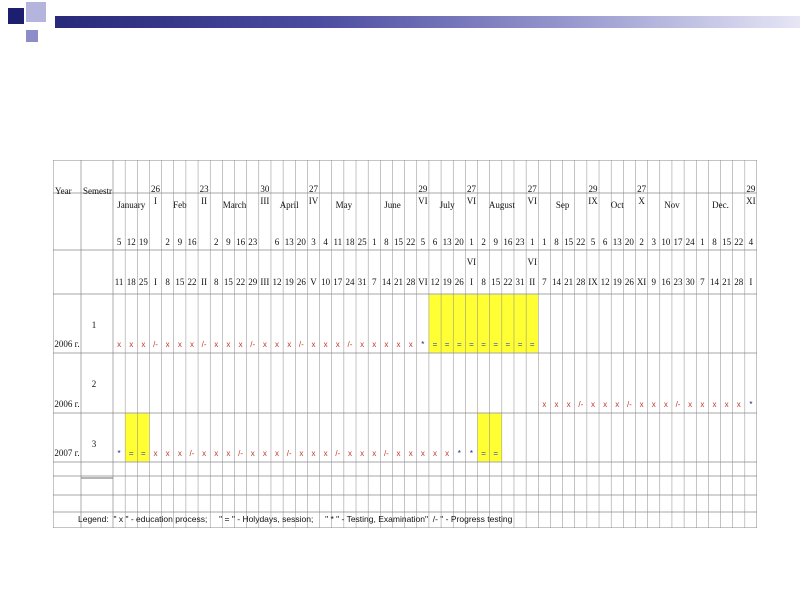 The image size is (800, 600). What do you see at coordinates (32, 36) in the screenshot?
I see `deco-square-mid` at bounding box center [32, 36].